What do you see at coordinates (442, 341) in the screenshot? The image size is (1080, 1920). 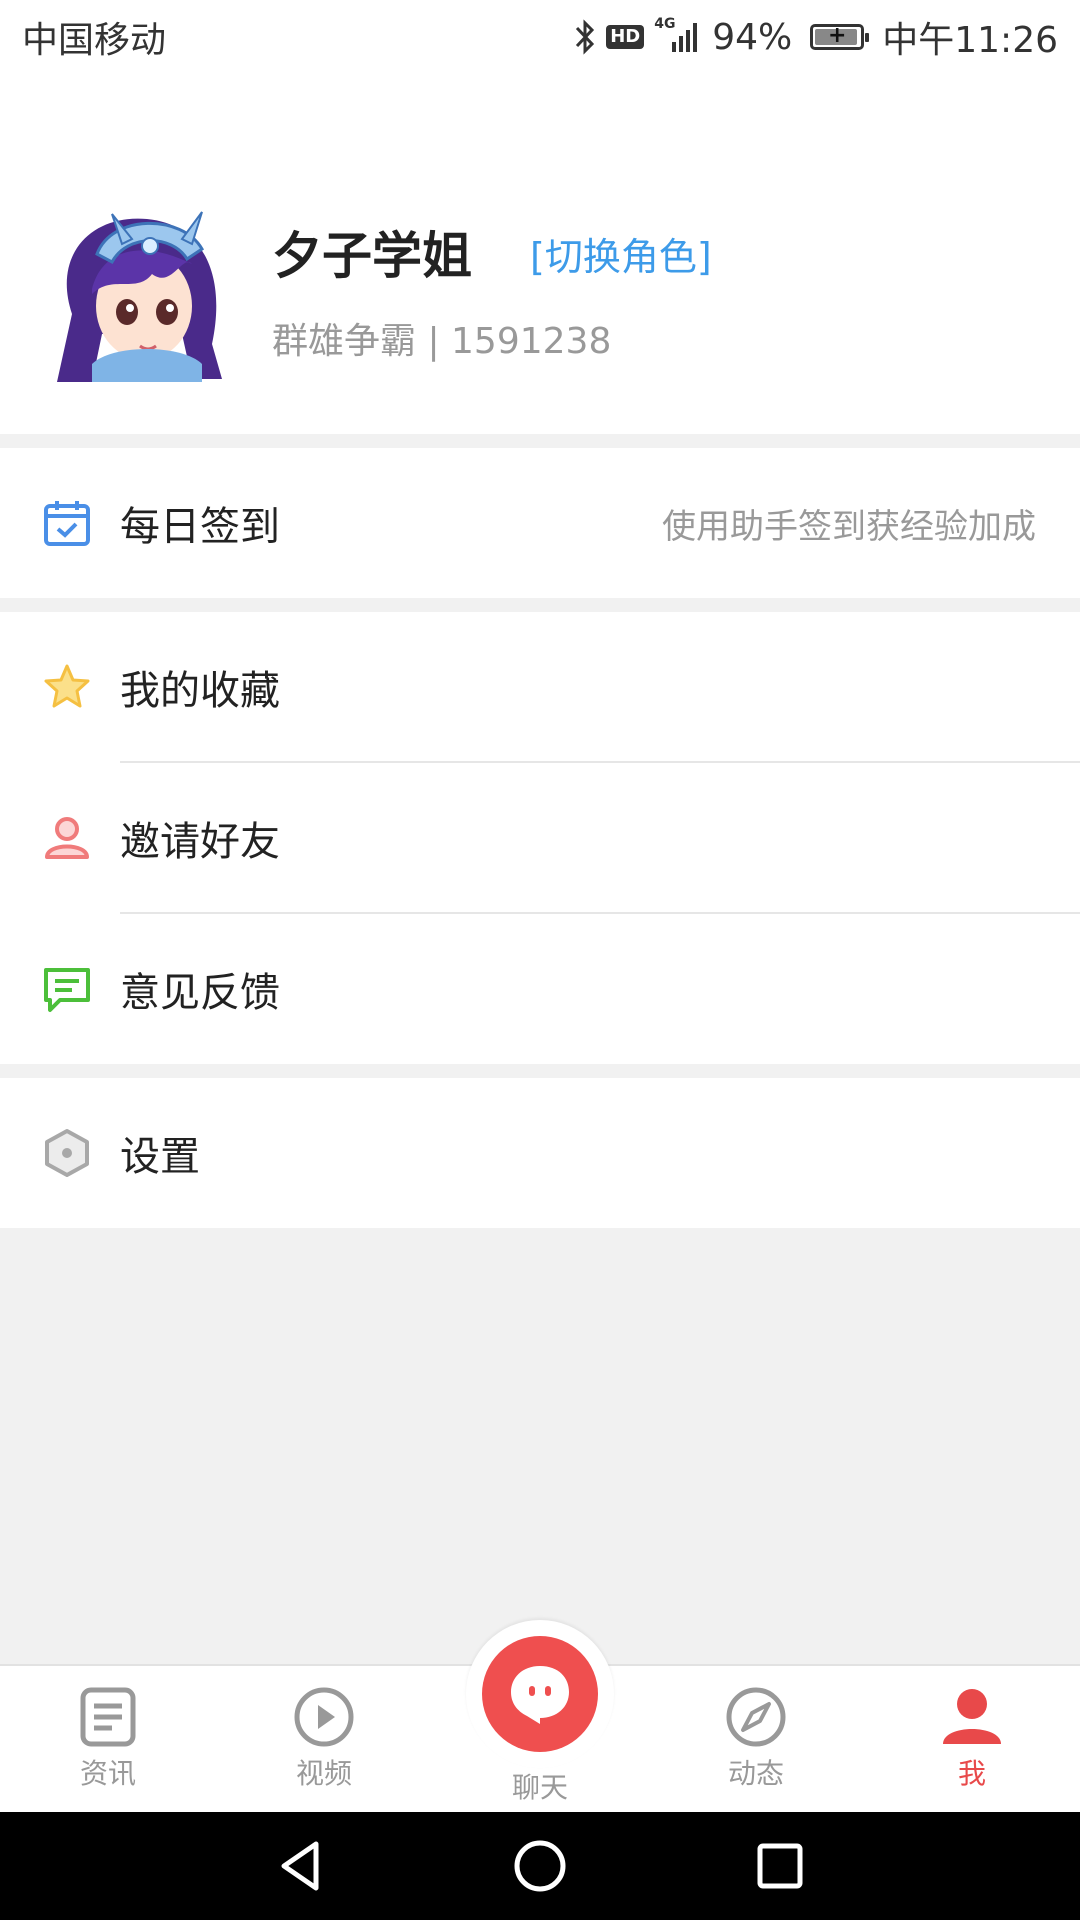 I see `profile-subtitle: 群雄争霸 | 1591238` at bounding box center [442, 341].